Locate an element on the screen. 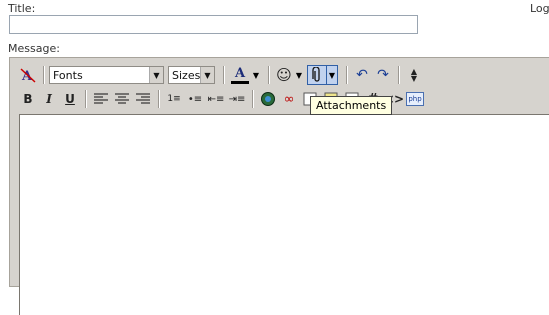 This screenshot has height=315, width=549. ordered-list-icon: 1≡ is located at coordinates (174, 99).